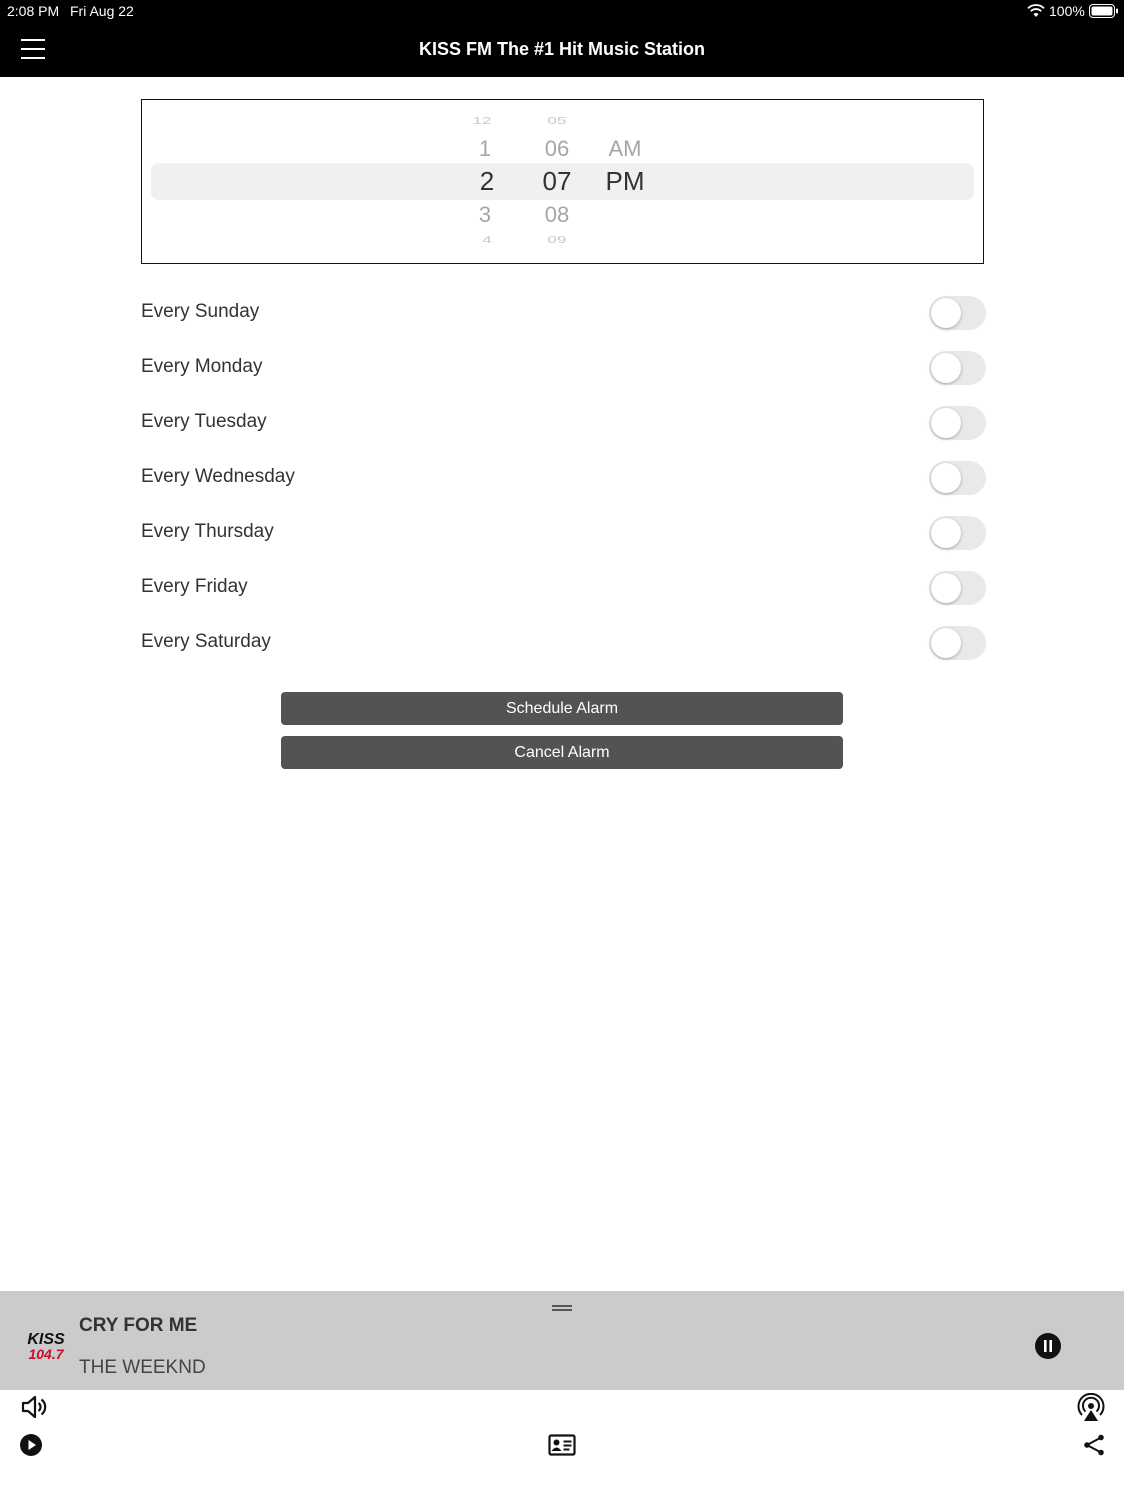  I want to click on picker-minute-option: 05, so click(557, 121).